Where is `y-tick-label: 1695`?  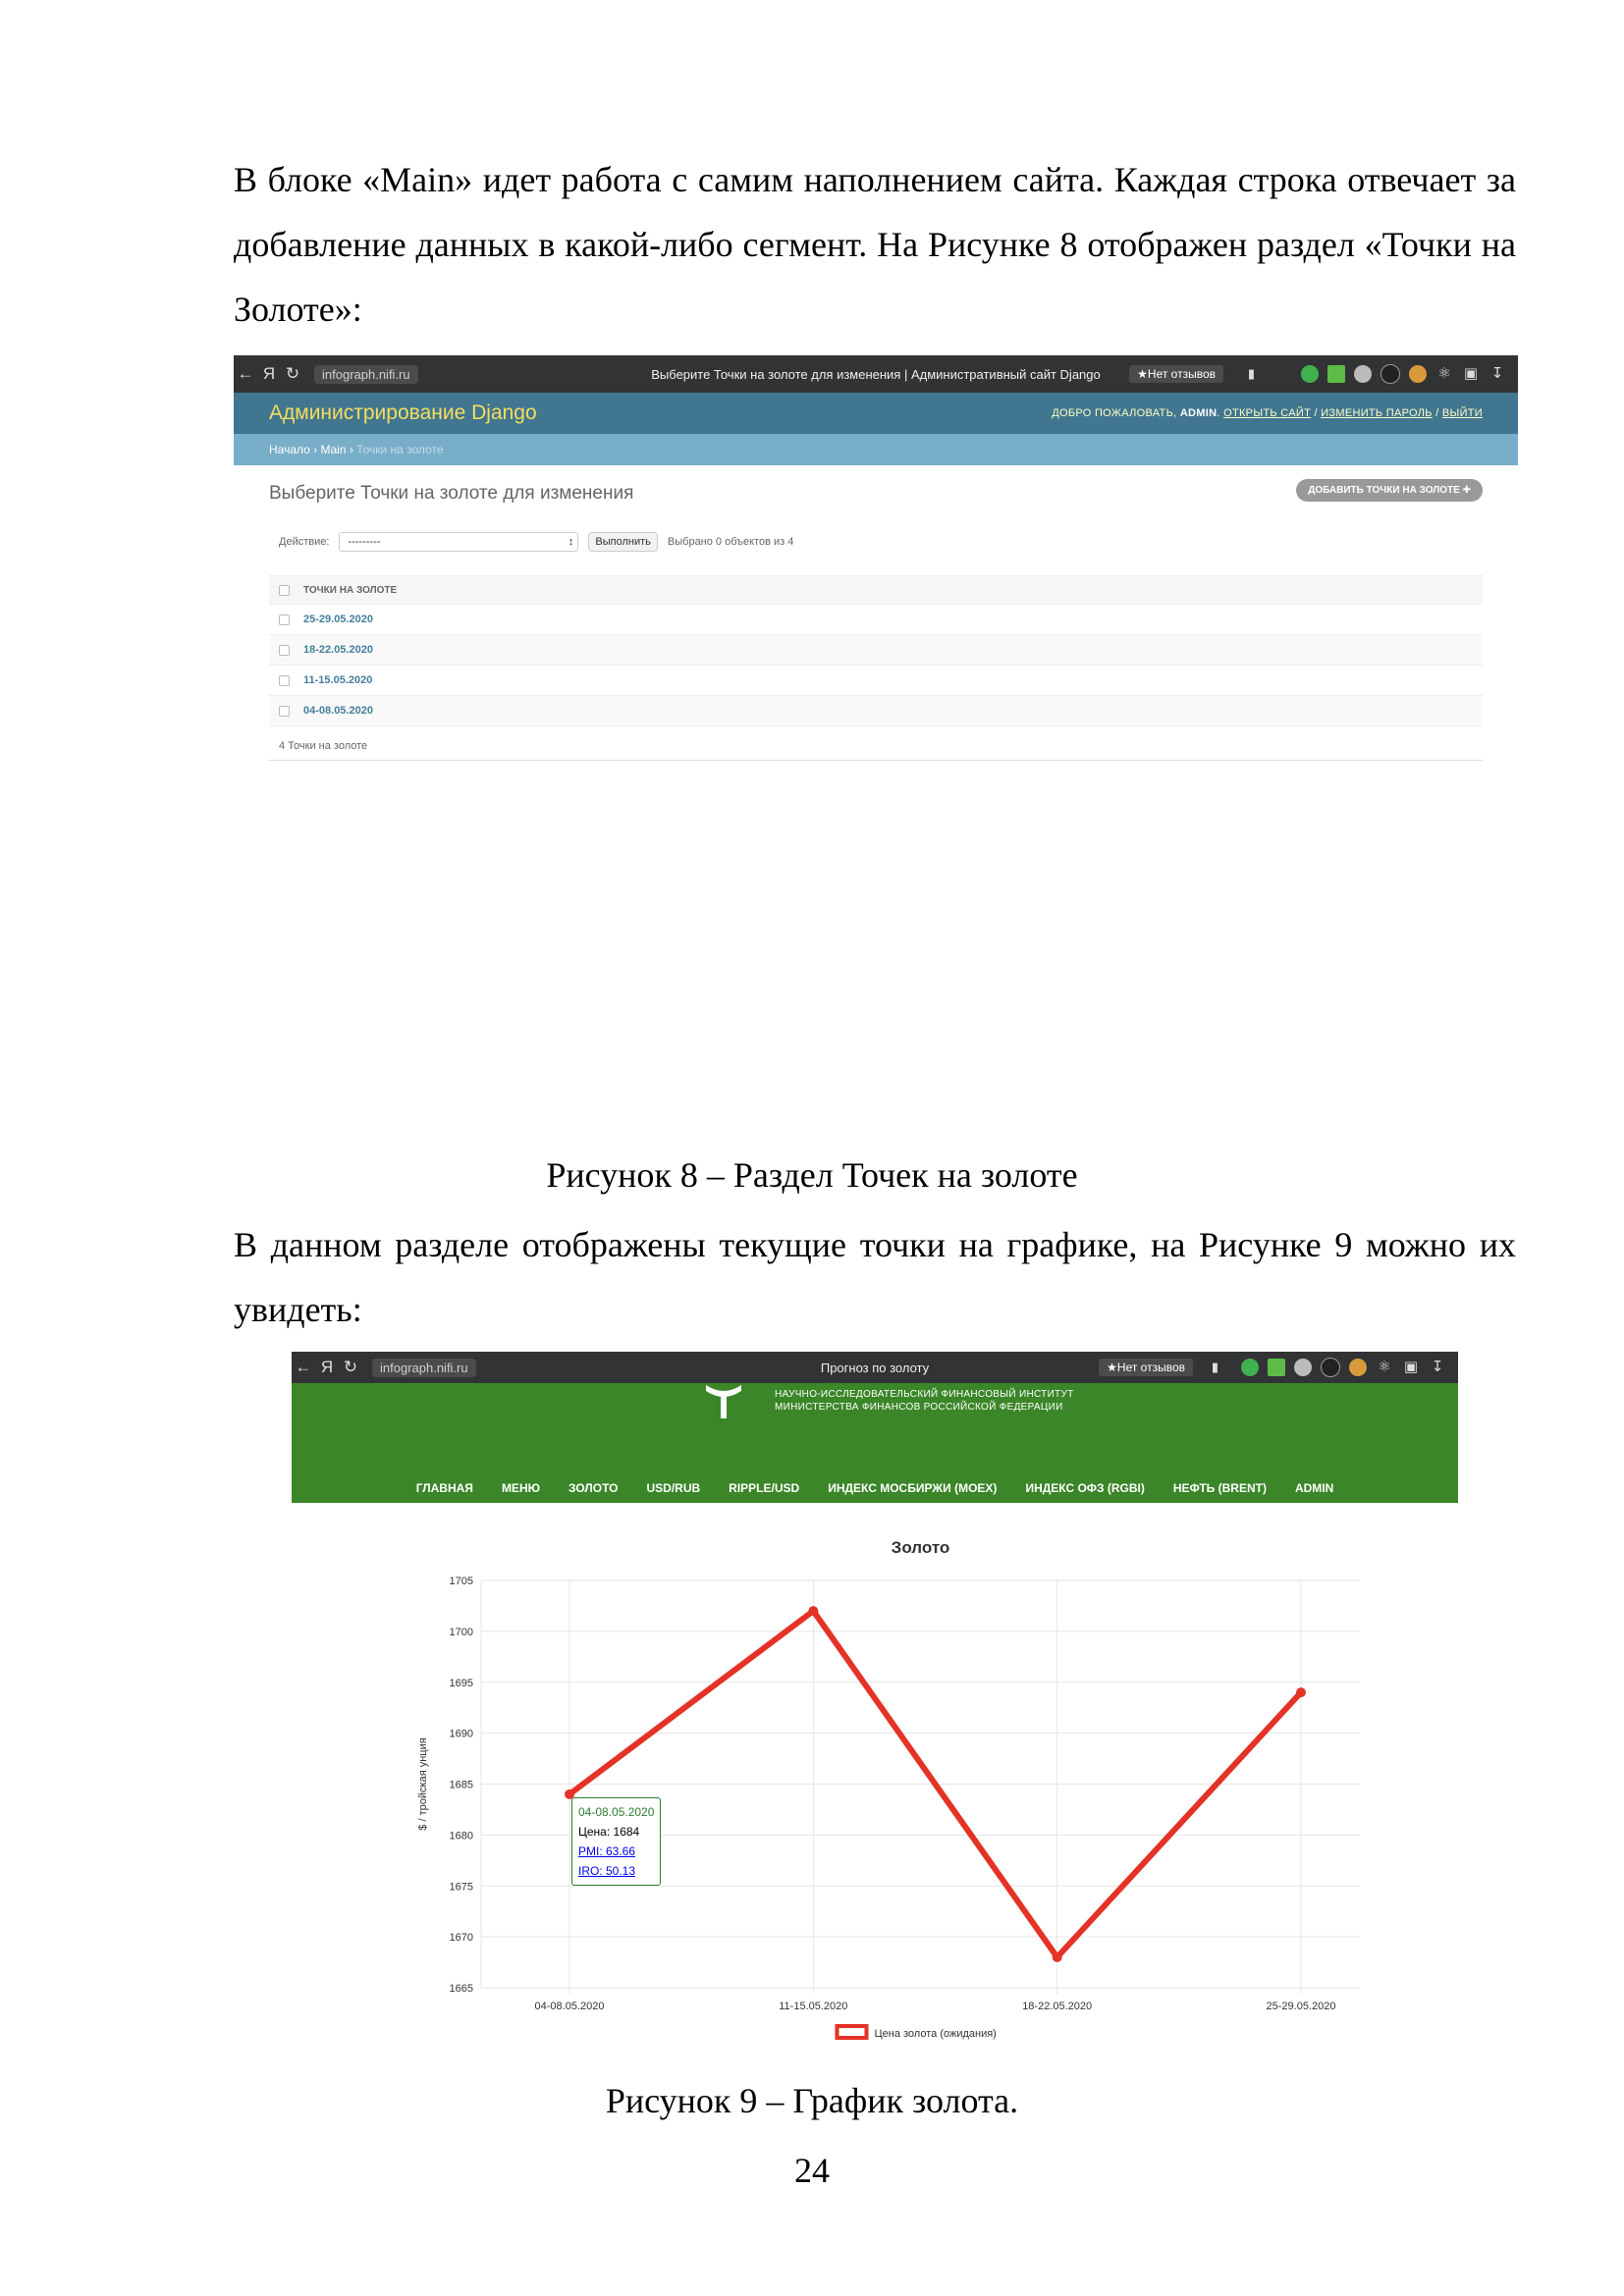 y-tick-label: 1695 is located at coordinates (461, 1683).